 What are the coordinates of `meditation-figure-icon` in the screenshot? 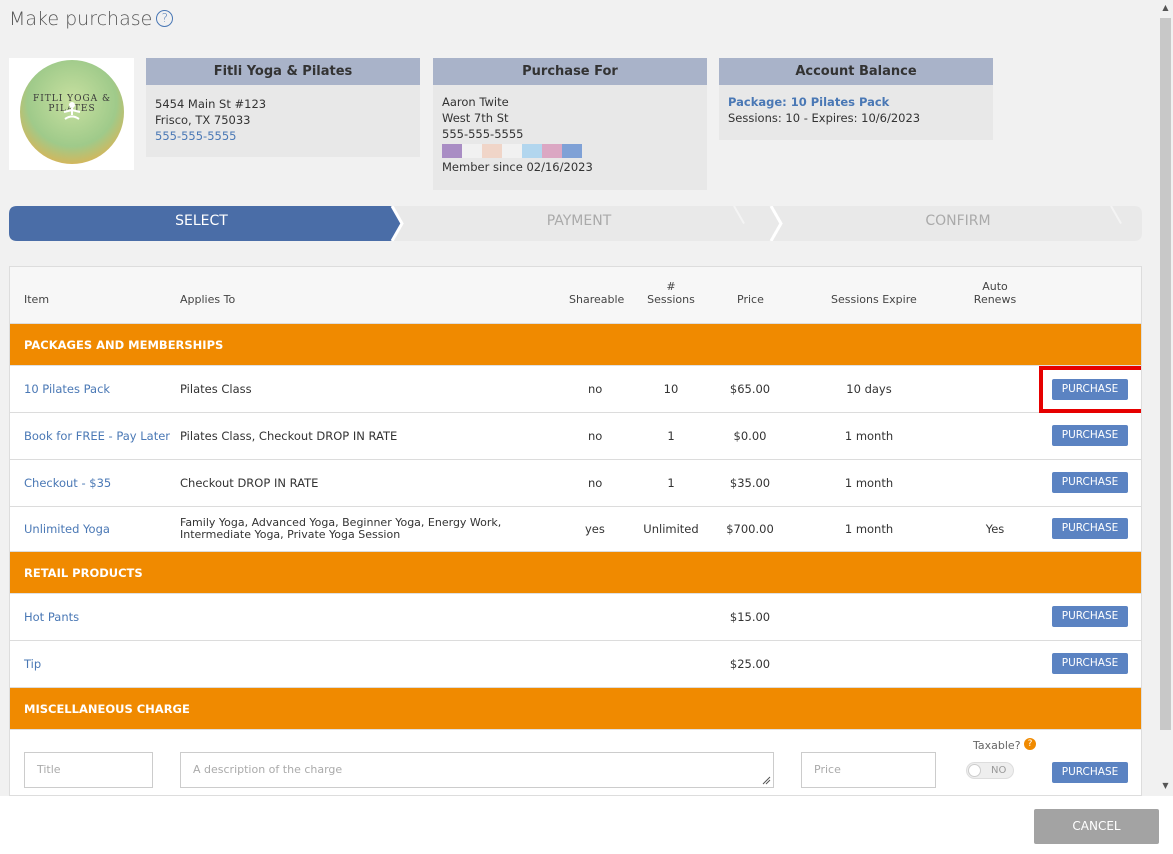 It's located at (72, 111).